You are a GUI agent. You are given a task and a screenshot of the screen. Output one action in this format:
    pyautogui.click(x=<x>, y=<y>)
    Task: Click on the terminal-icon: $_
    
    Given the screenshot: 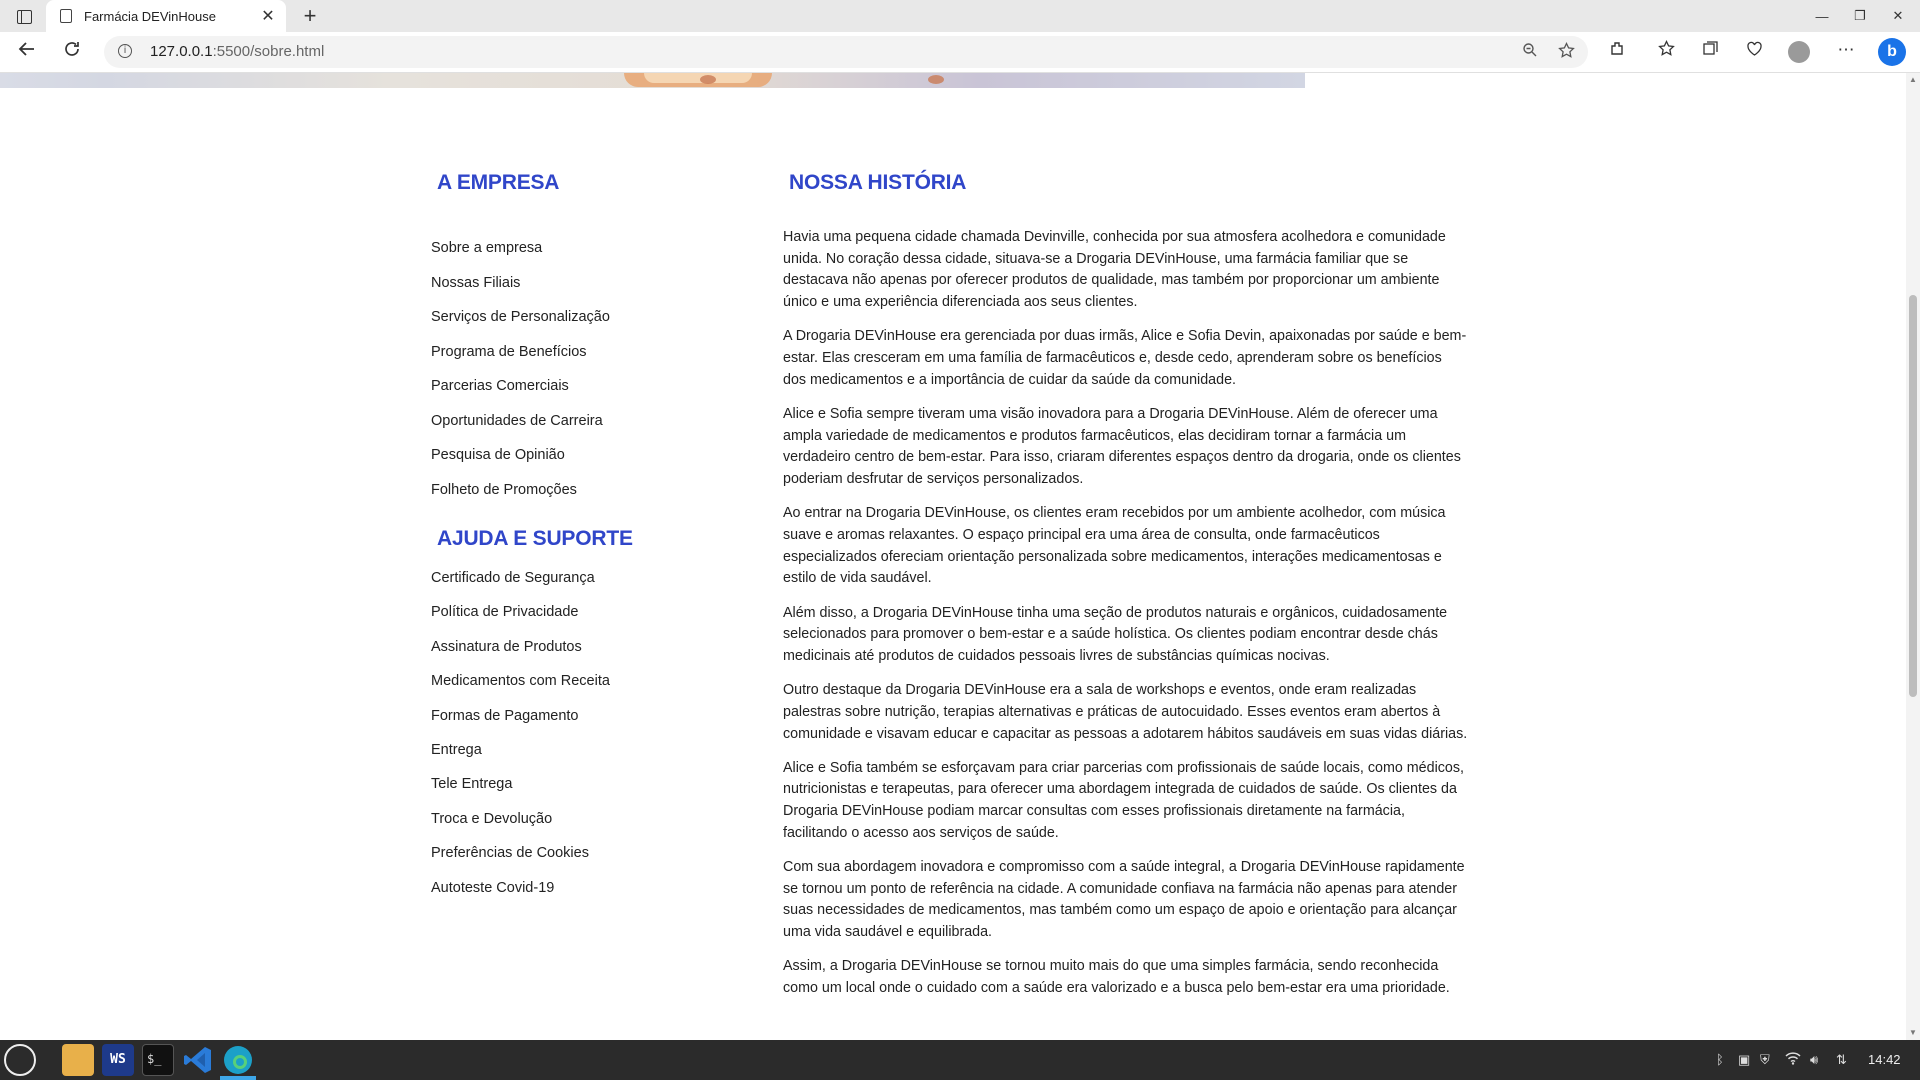 What is the action you would take?
    pyautogui.click(x=158, y=1060)
    